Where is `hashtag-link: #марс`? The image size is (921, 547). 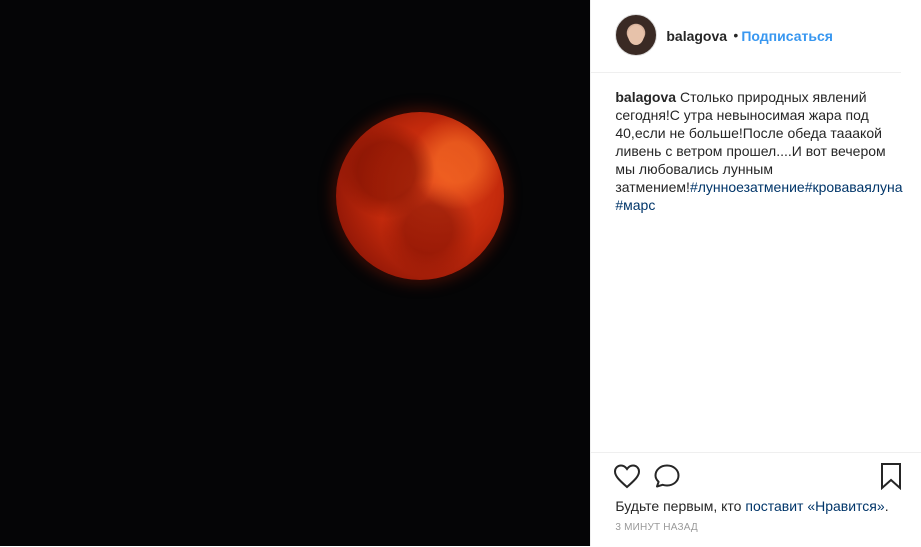 hashtag-link: #марс is located at coordinates (635, 205).